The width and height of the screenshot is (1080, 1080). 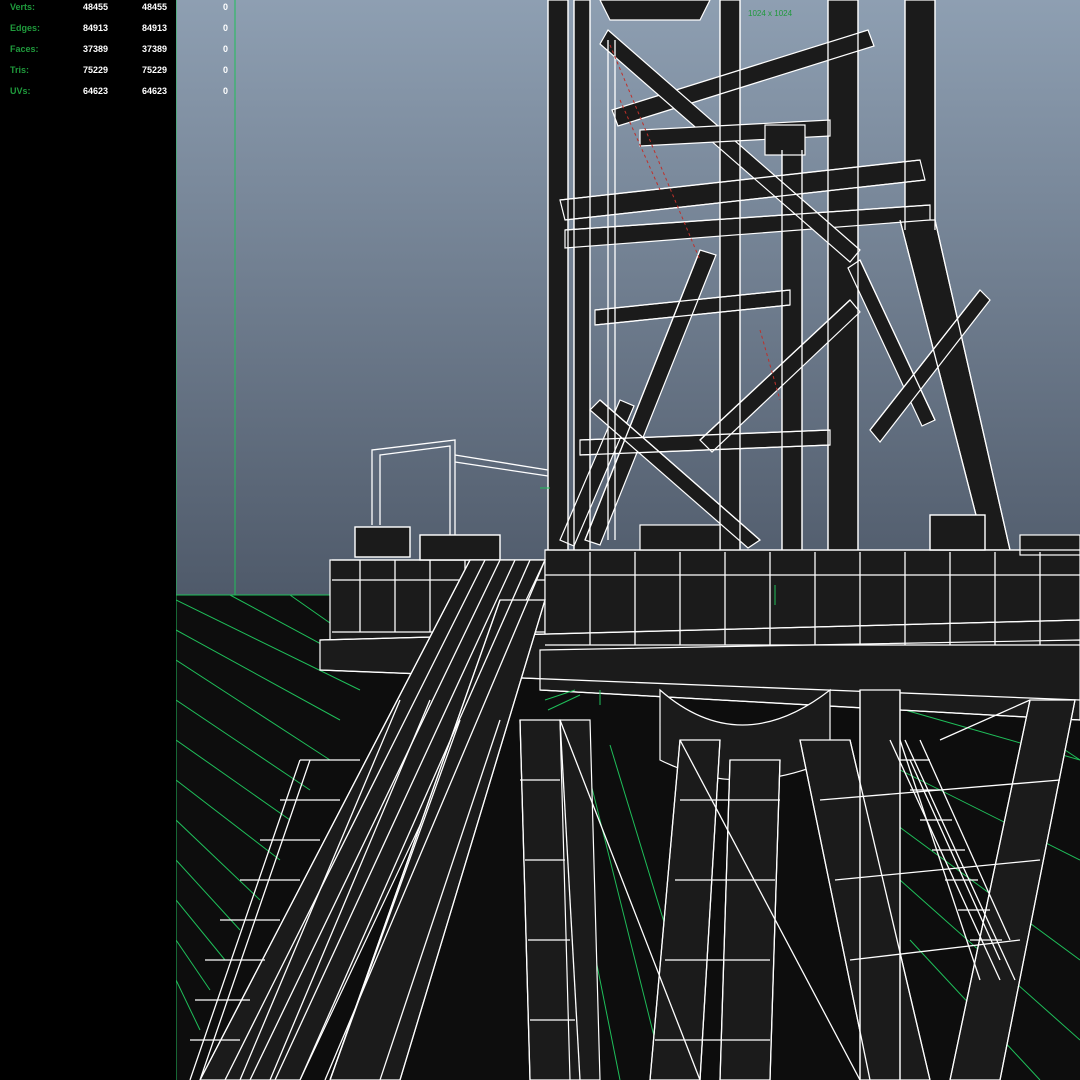 I want to click on stat-label: Faces:, so click(x=24, y=49).